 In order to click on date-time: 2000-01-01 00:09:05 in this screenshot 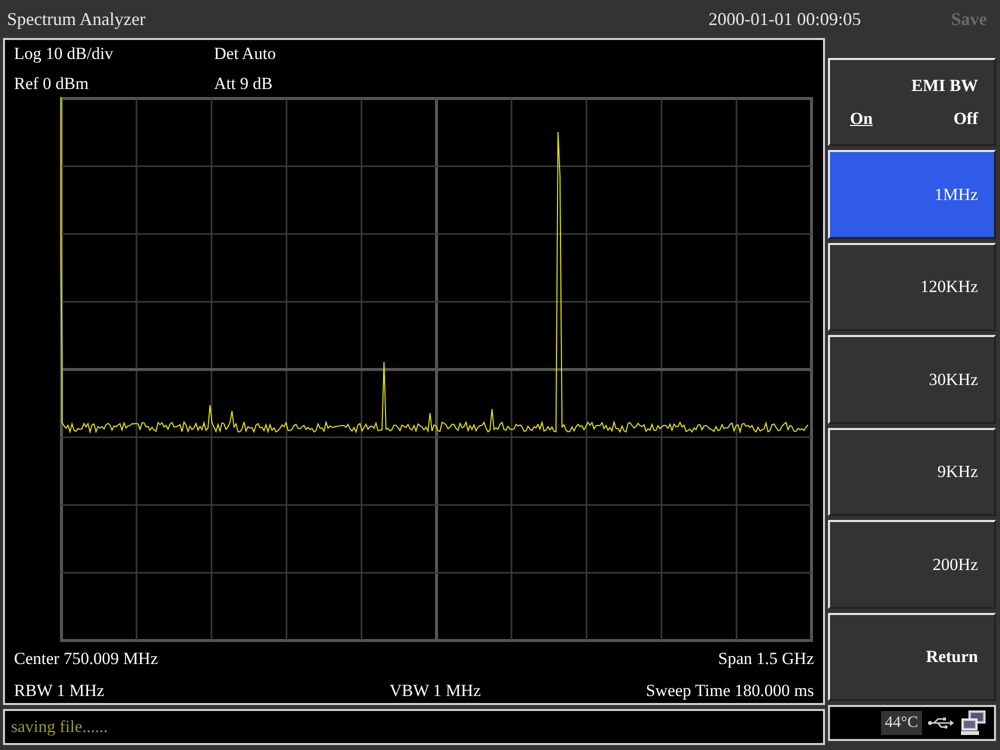, I will do `click(784, 19)`.